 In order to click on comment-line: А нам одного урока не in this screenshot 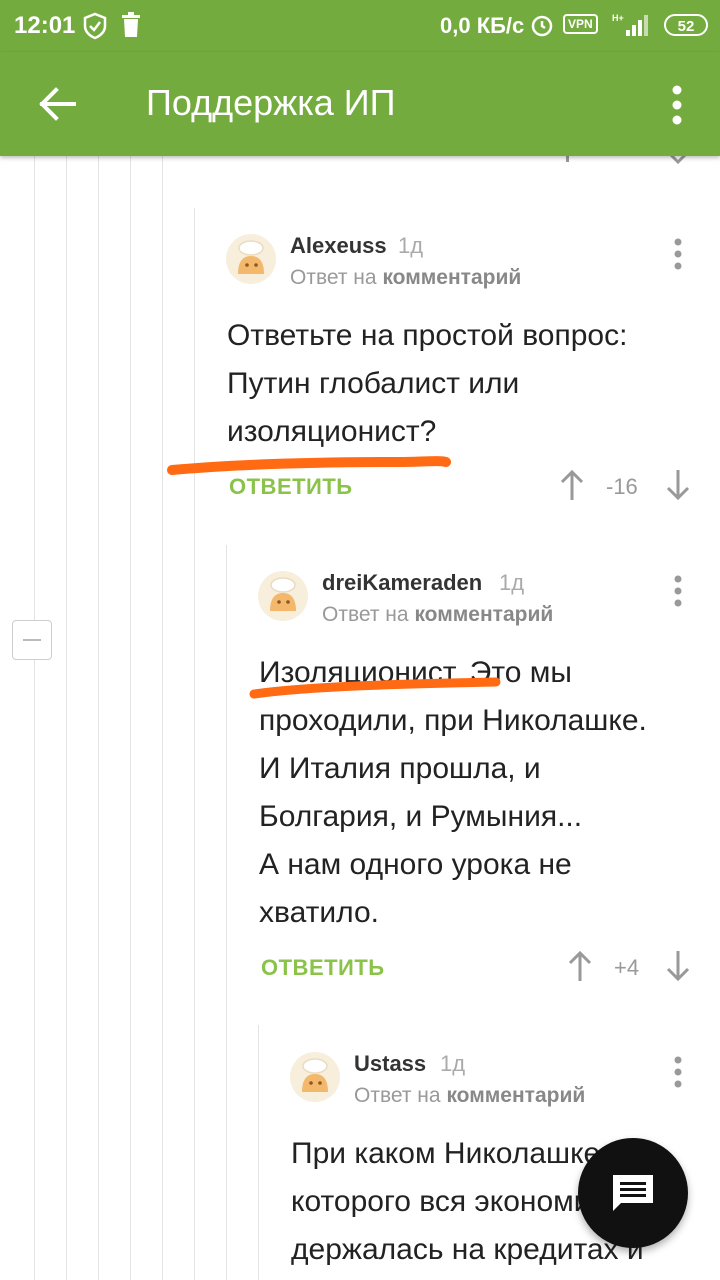, I will do `click(415, 864)`.